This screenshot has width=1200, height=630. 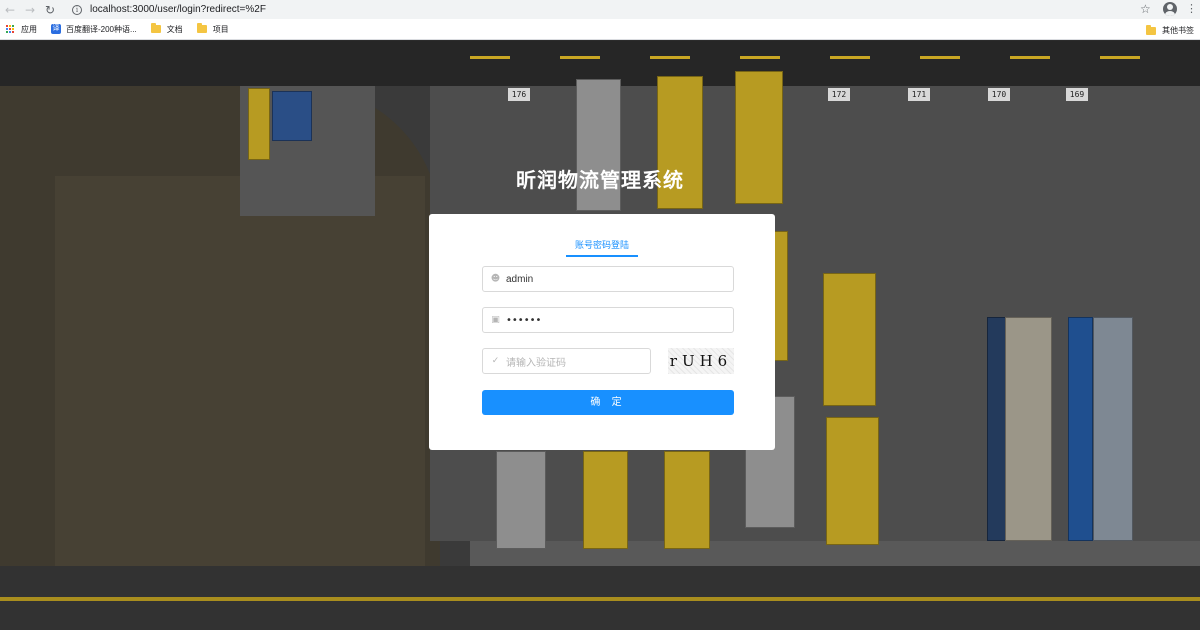 I want to click on info-icon: i, so click(x=77, y=9).